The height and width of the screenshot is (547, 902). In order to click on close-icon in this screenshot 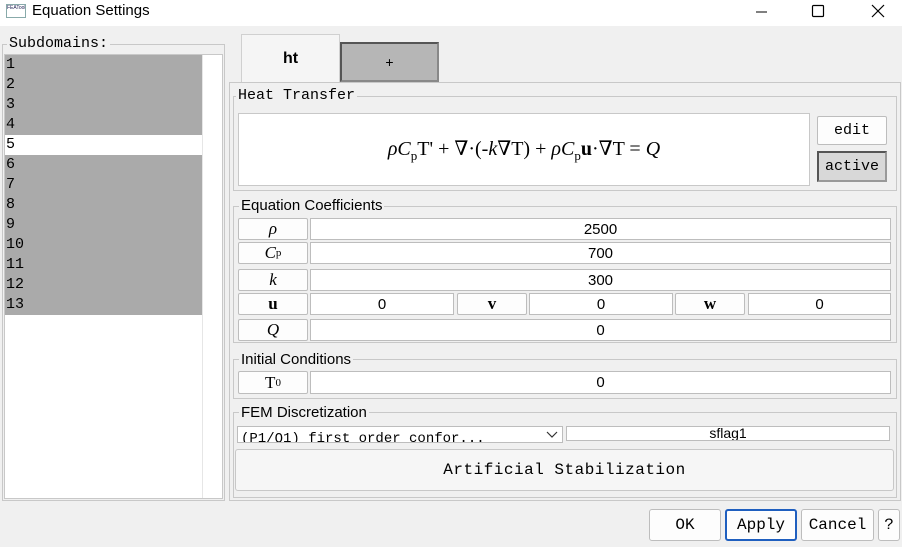, I will do `click(878, 11)`.